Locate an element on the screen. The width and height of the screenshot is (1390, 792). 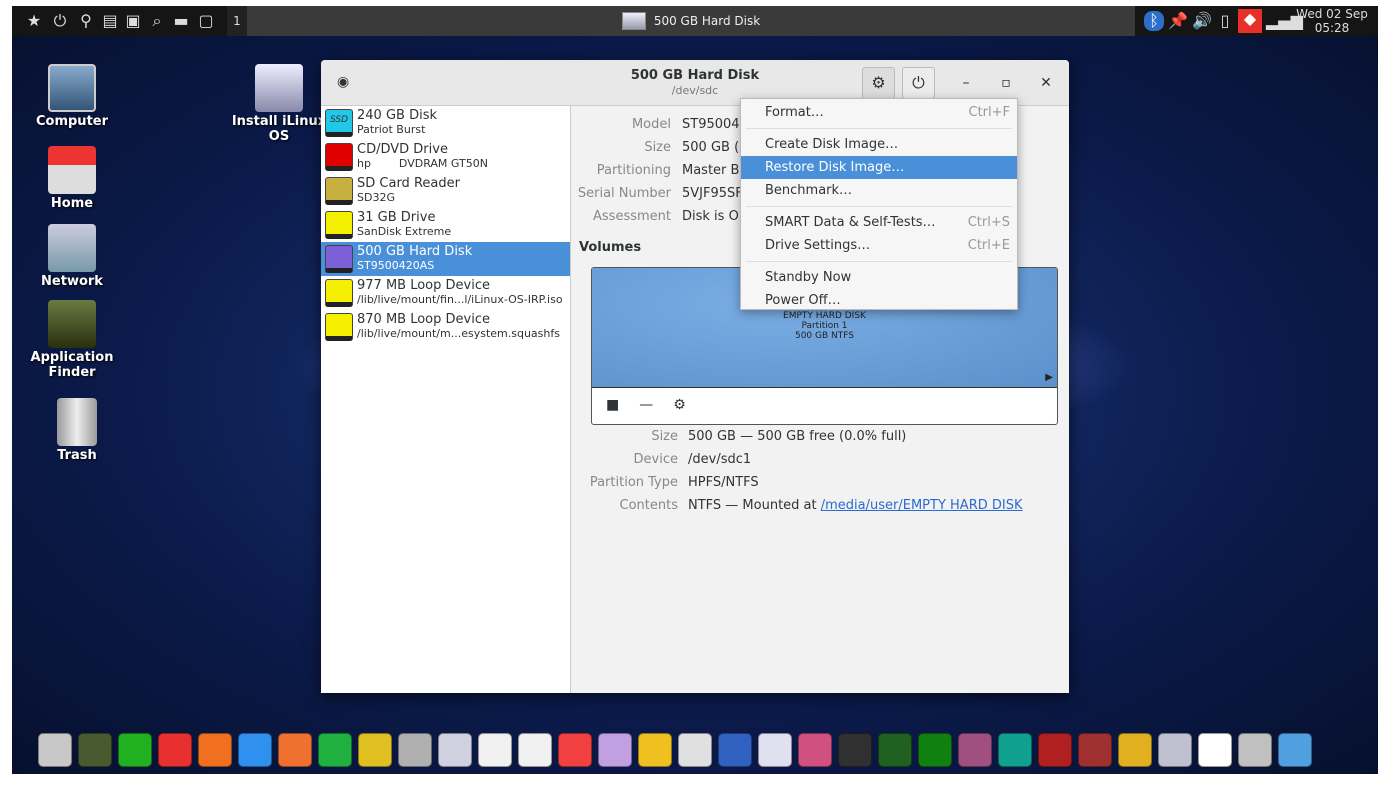
drive-options-button: ⚙ is located at coordinates (878, 83).